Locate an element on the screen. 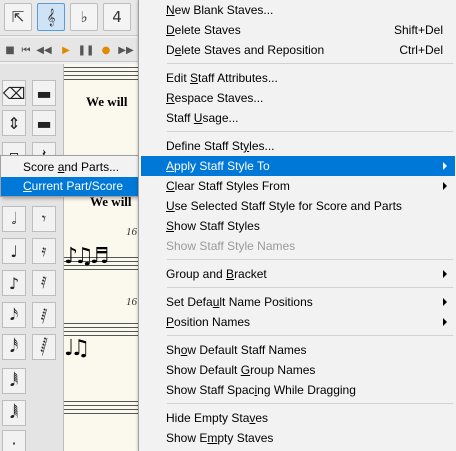 This screenshot has height=451, width=456. menu-item-show-staff-style-names: Show Staff Style Names is located at coordinates (298, 246).